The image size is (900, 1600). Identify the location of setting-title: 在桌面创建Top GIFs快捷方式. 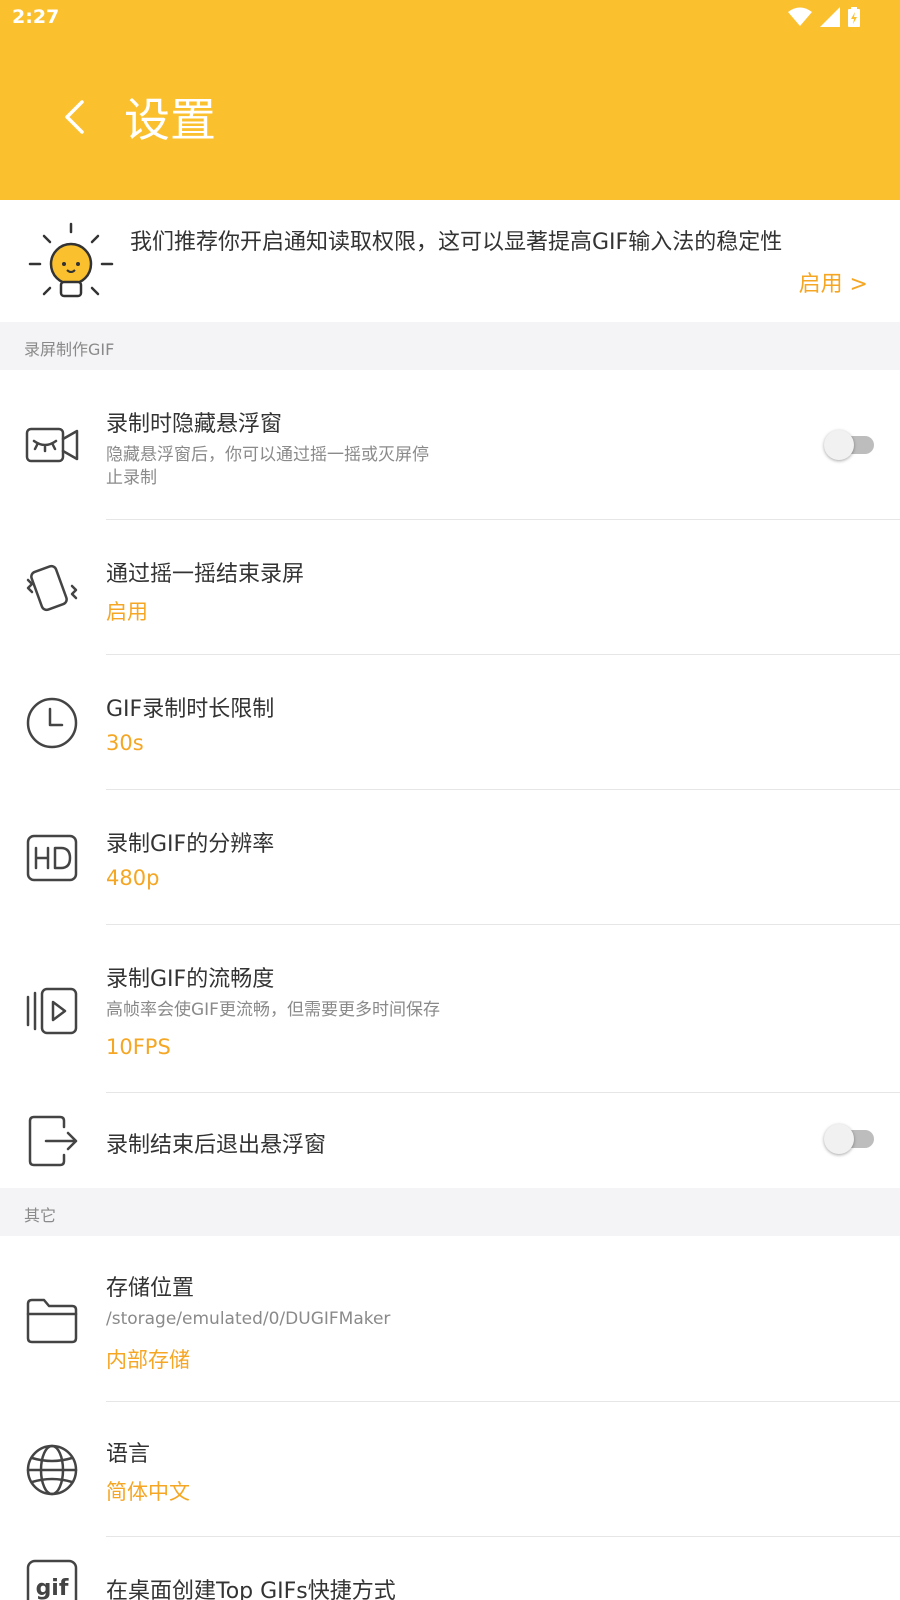
(251, 1589).